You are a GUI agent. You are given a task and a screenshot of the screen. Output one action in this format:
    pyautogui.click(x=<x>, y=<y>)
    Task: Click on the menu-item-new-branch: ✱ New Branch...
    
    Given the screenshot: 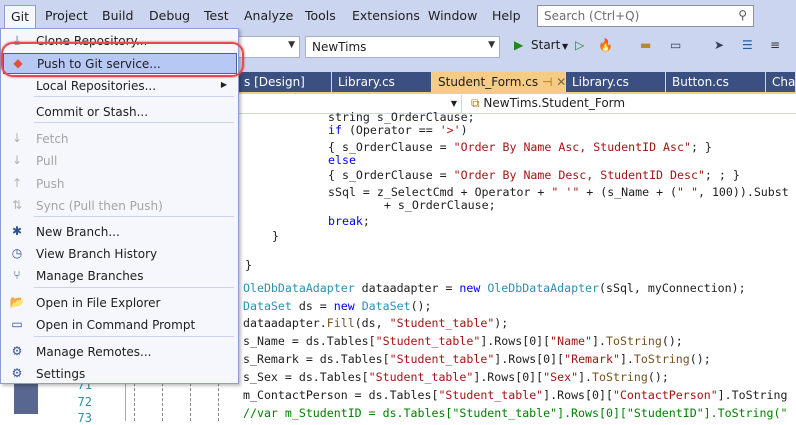 What is the action you would take?
    pyautogui.click(x=120, y=232)
    